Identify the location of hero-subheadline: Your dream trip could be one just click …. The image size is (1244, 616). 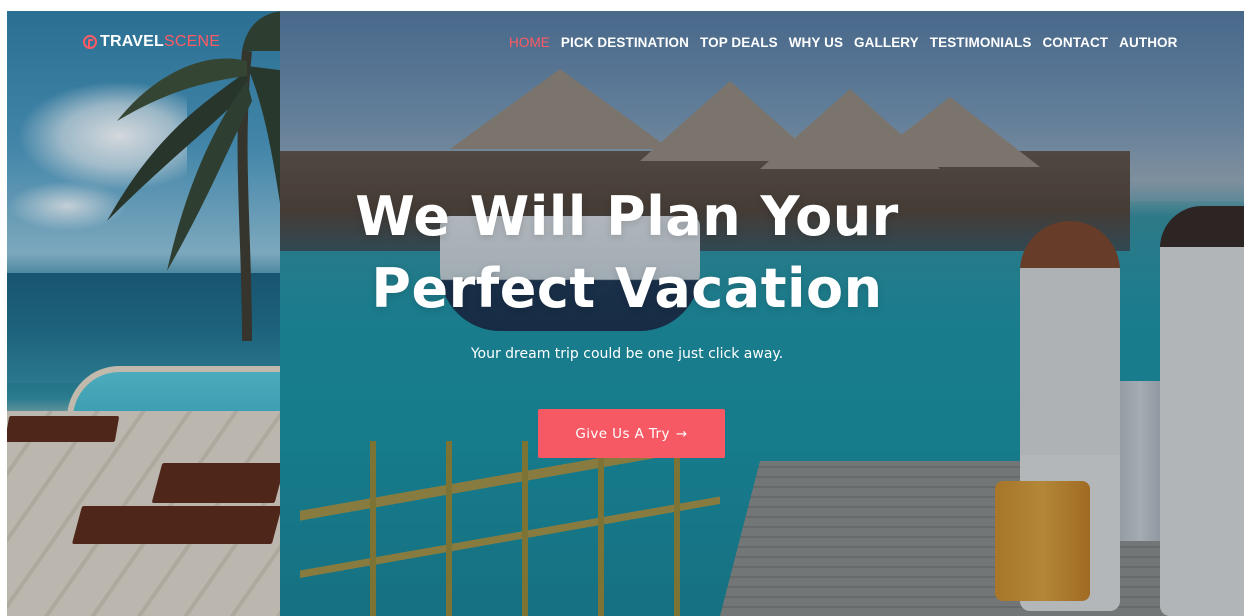
(627, 354).